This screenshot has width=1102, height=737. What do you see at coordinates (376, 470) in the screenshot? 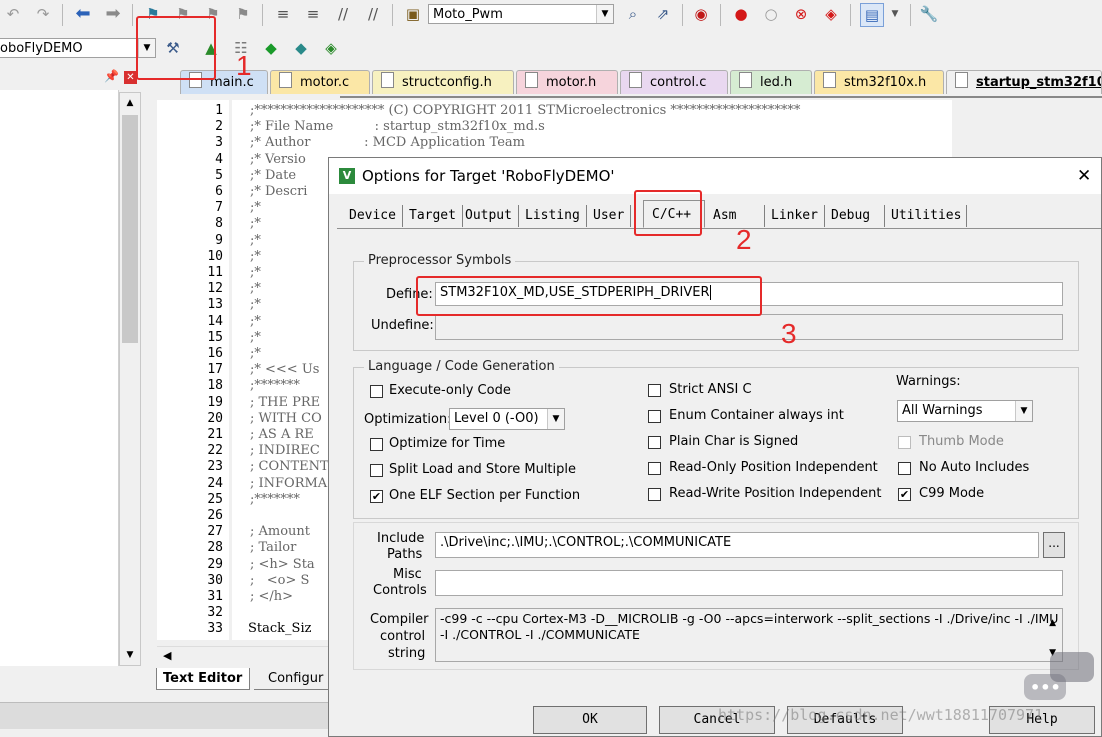
I see `split-load-checkbox` at bounding box center [376, 470].